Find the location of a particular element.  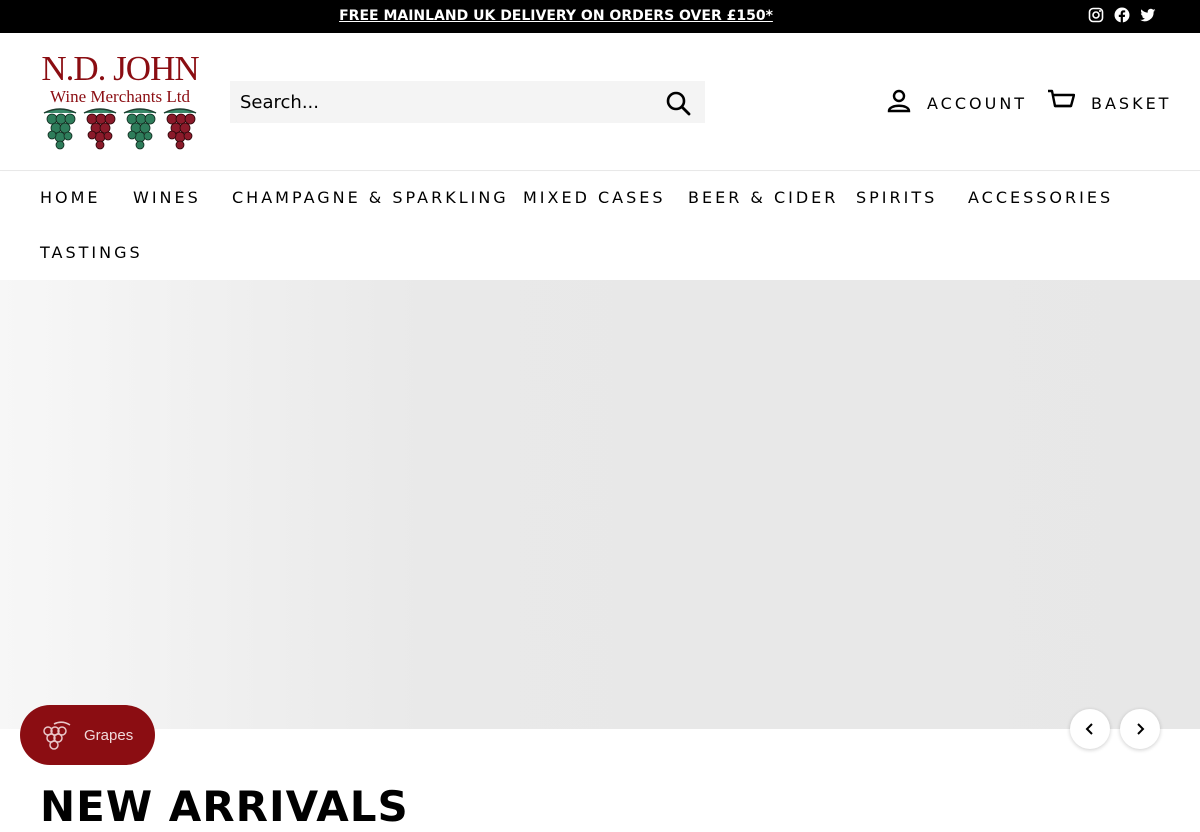

chevron-left-icon is located at coordinates (1089, 729).